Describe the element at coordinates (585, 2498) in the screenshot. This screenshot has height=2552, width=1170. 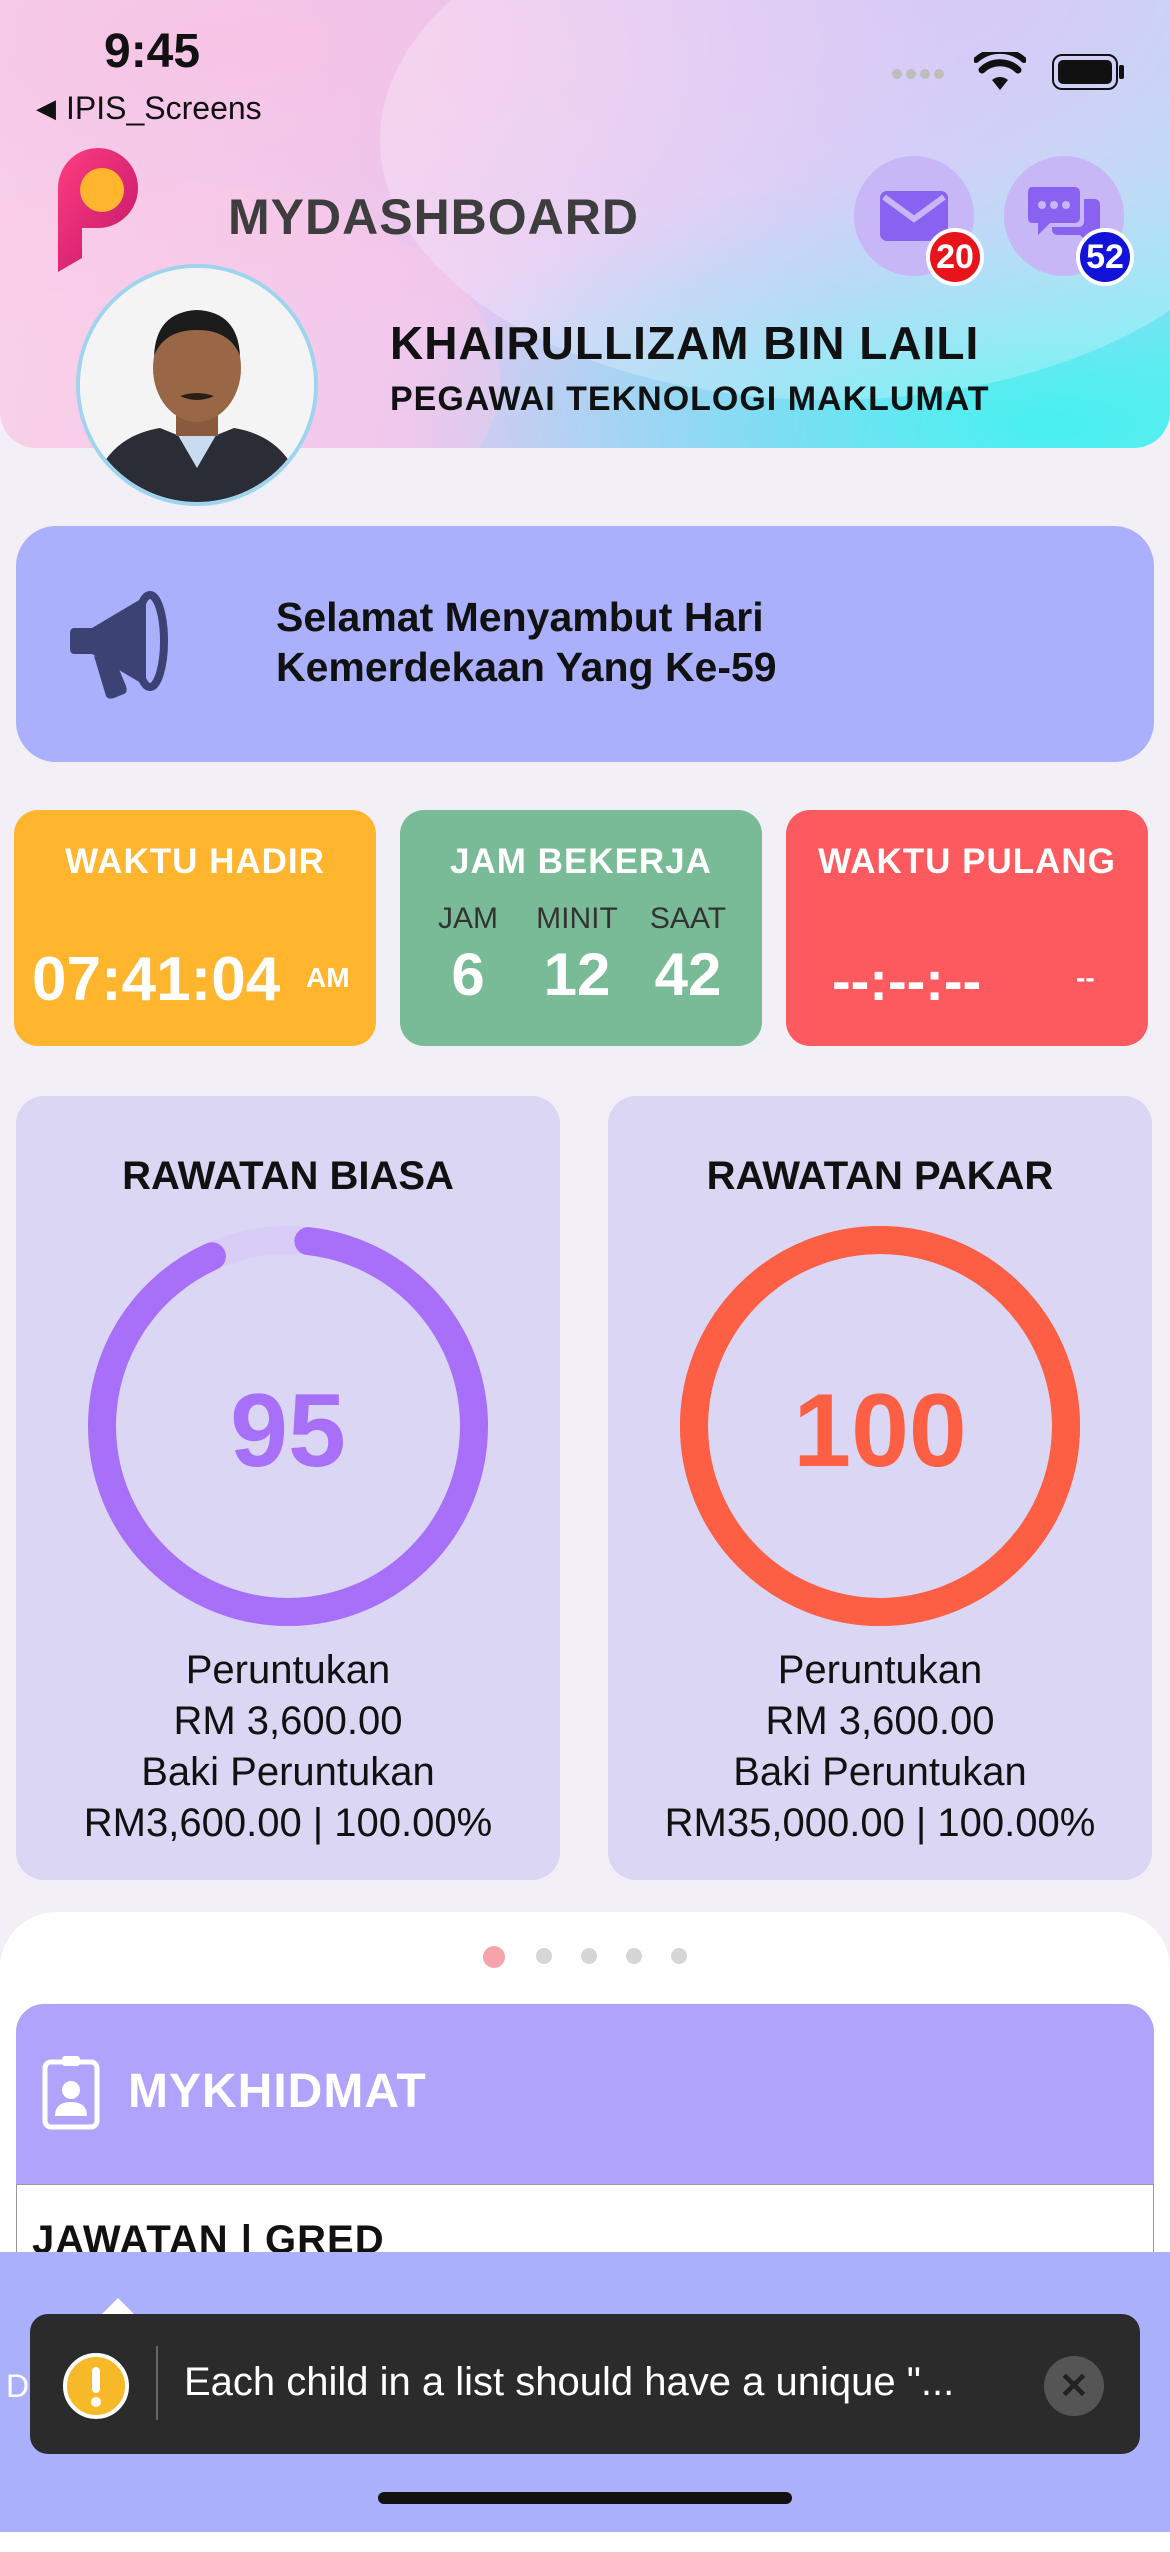
I see `home-indicator` at that location.